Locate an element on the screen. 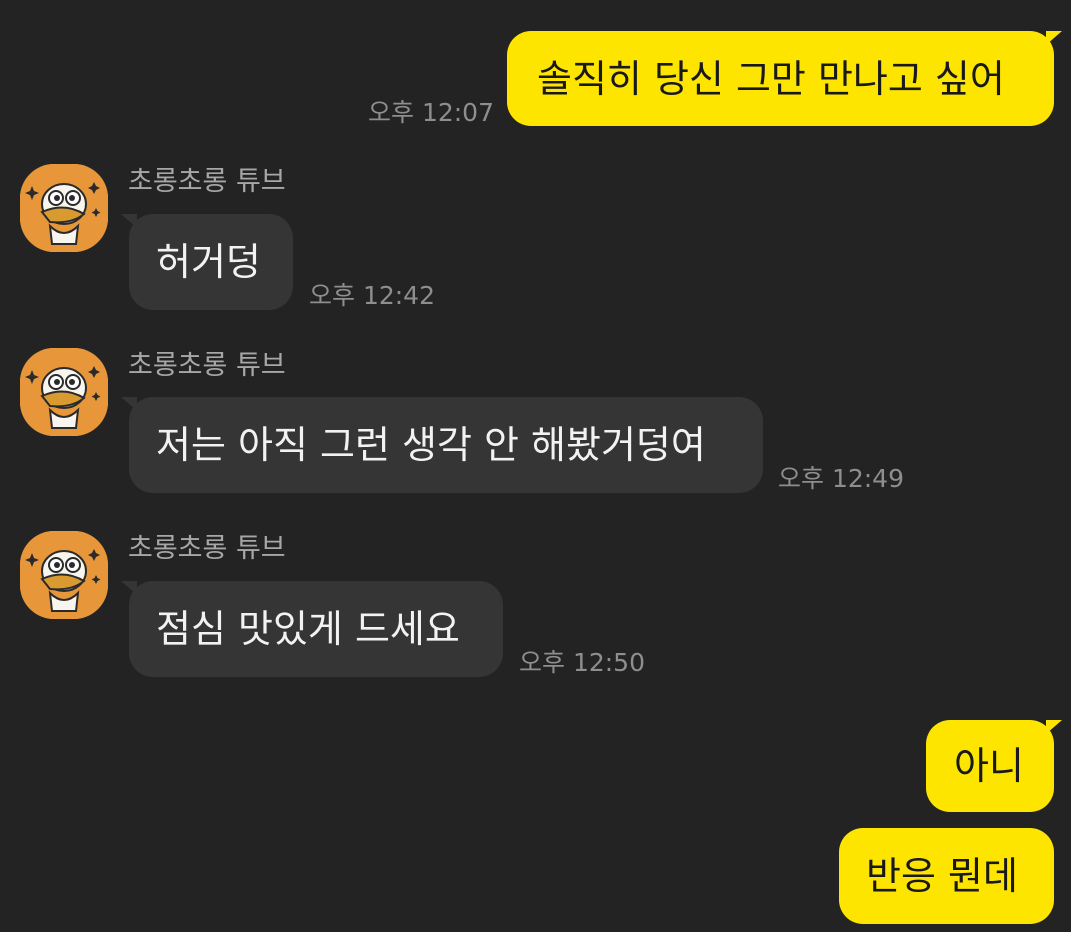 The image size is (1071, 932). my-message-bubble: 아니 is located at coordinates (994, 766).